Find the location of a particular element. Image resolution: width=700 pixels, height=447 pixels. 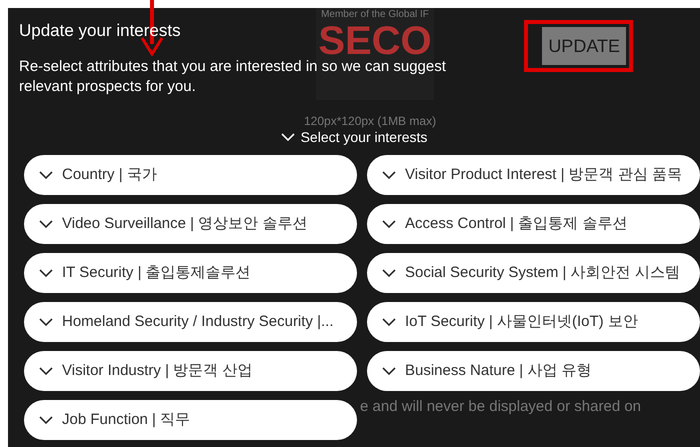

update-button: UPDATE is located at coordinates (584, 46).